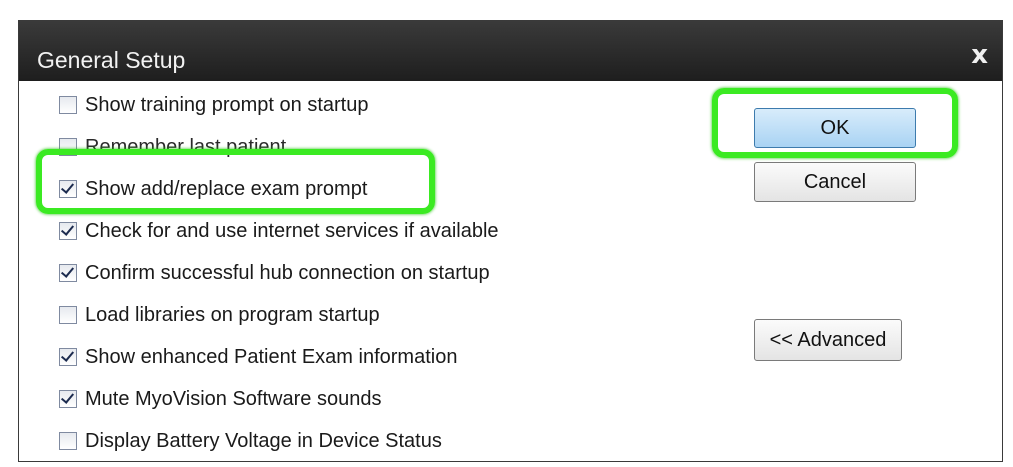  Describe the element at coordinates (111, 60) in the screenshot. I see `dialog-title: General Setup` at that location.